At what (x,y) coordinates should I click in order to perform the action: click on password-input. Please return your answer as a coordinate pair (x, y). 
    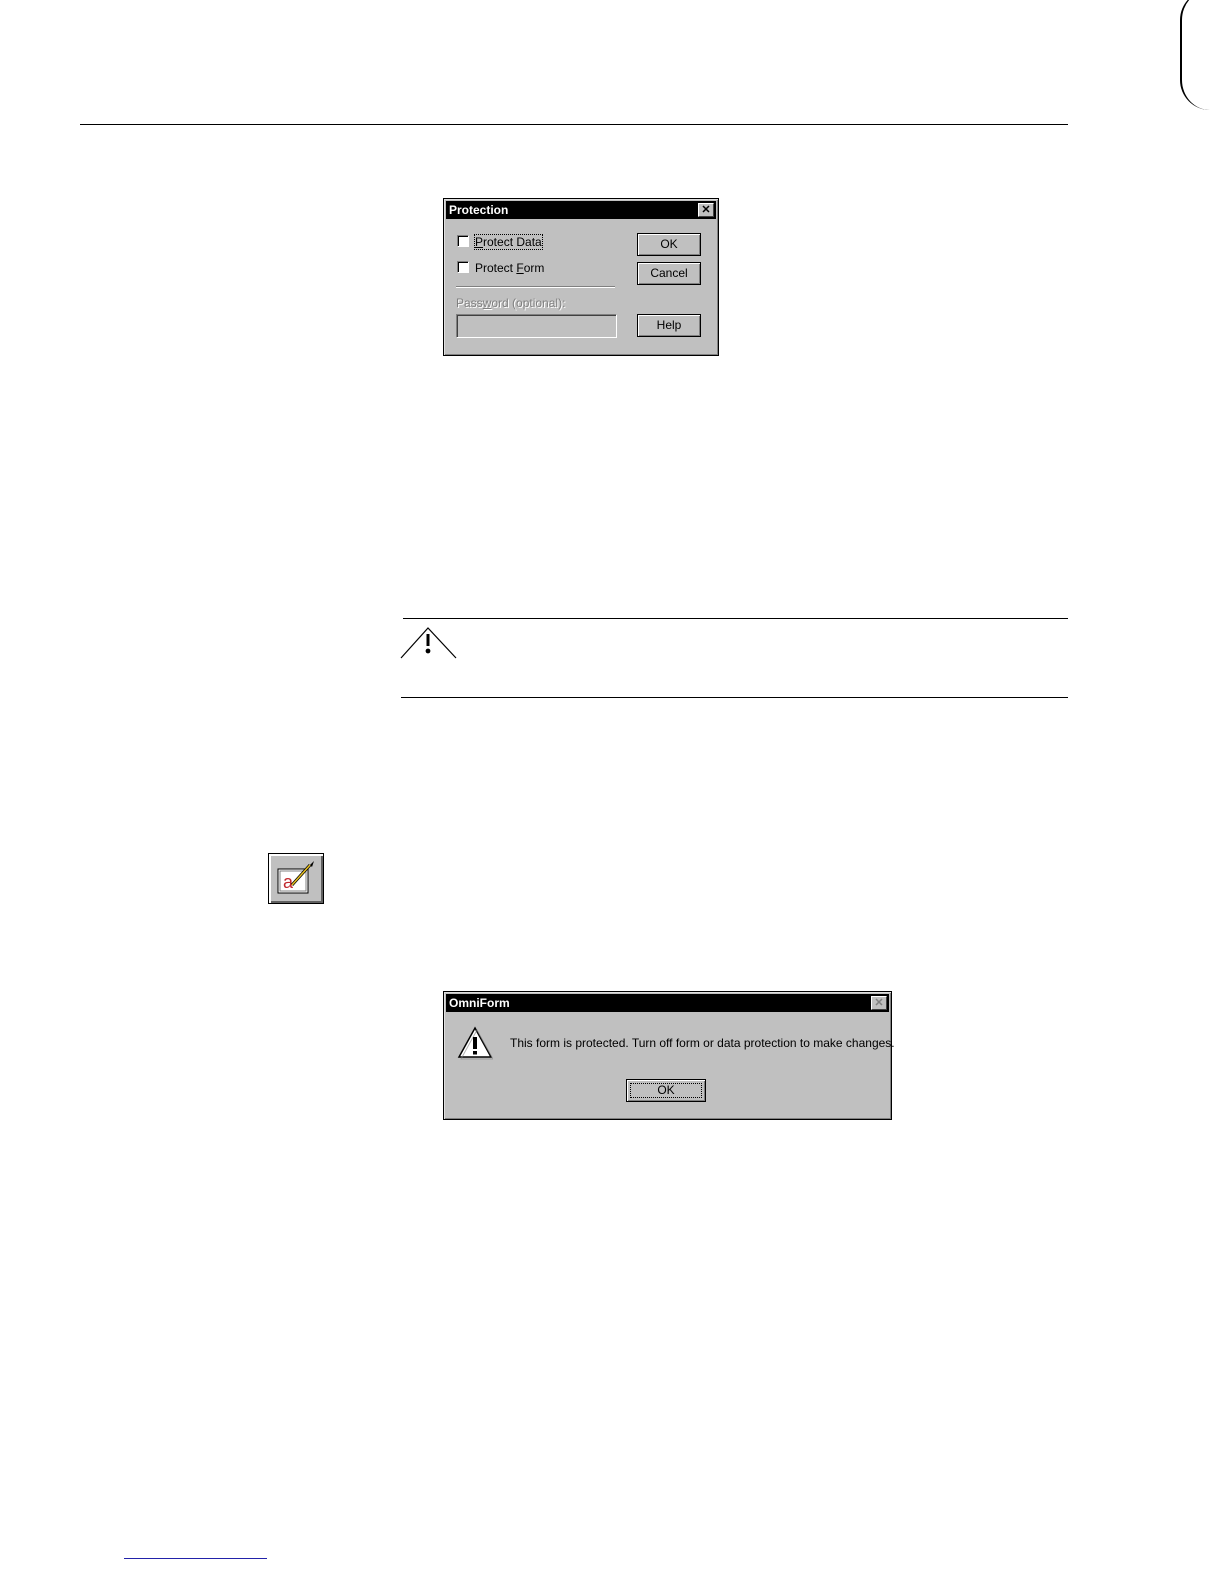
    Looking at the image, I should click on (536, 326).